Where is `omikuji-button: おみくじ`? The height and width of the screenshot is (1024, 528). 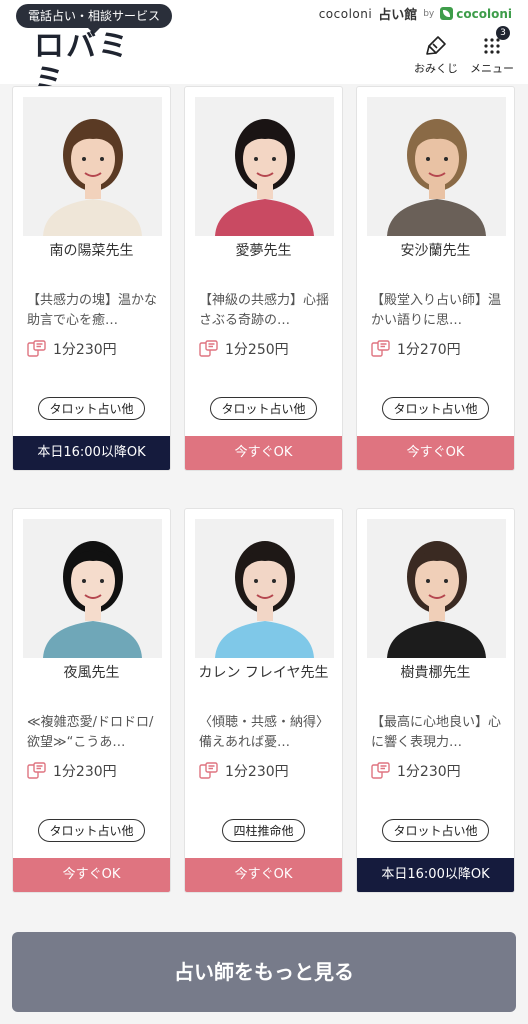
omikuji-button: おみくじ is located at coordinates (436, 55).